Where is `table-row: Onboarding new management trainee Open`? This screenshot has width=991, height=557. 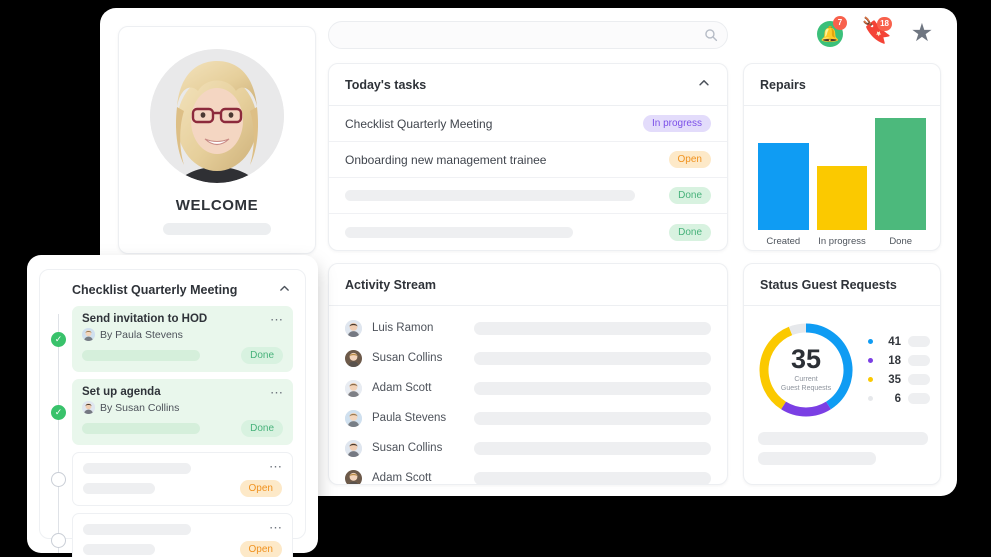
table-row: Onboarding new management trainee Open is located at coordinates (528, 160).